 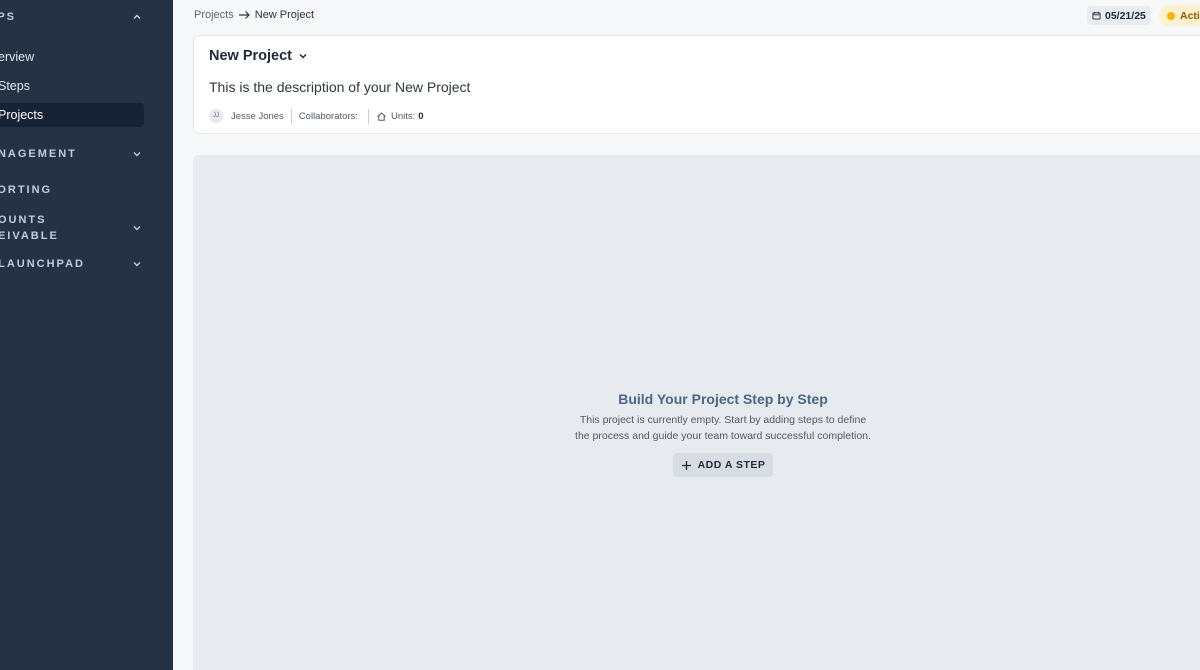 I want to click on project-title: New Project, so click(x=250, y=56).